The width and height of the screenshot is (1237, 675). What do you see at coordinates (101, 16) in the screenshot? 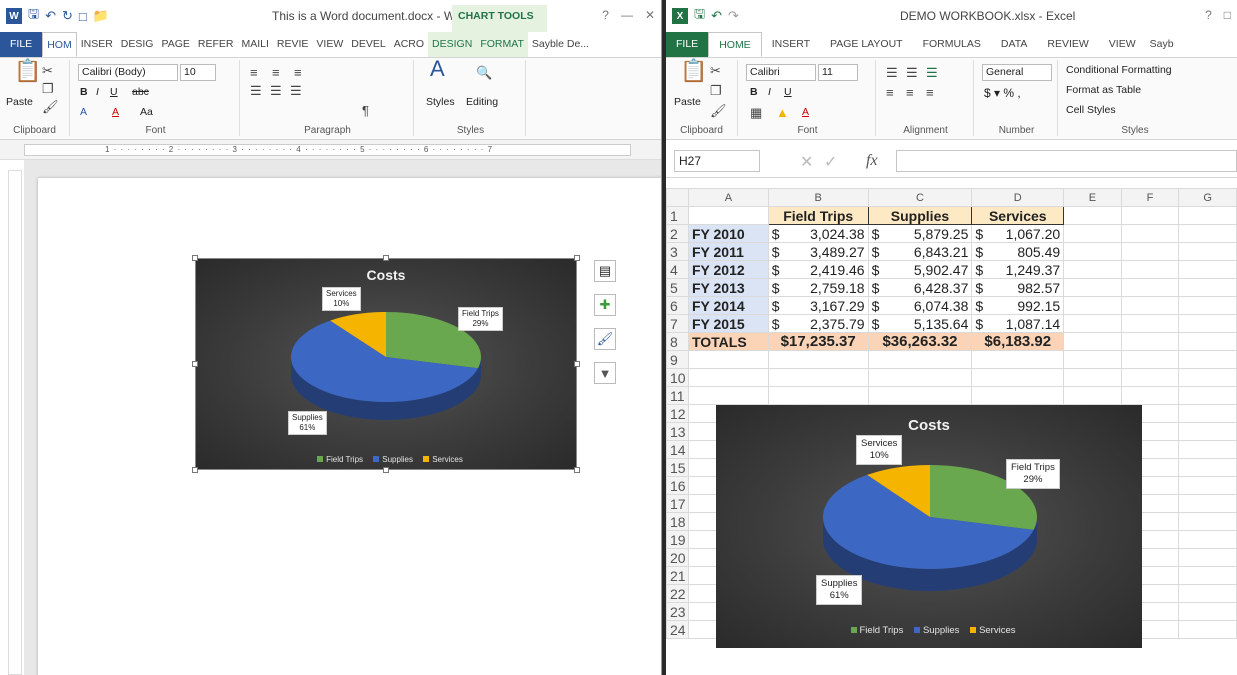
I see `open-folder-icon: 📁` at bounding box center [101, 16].